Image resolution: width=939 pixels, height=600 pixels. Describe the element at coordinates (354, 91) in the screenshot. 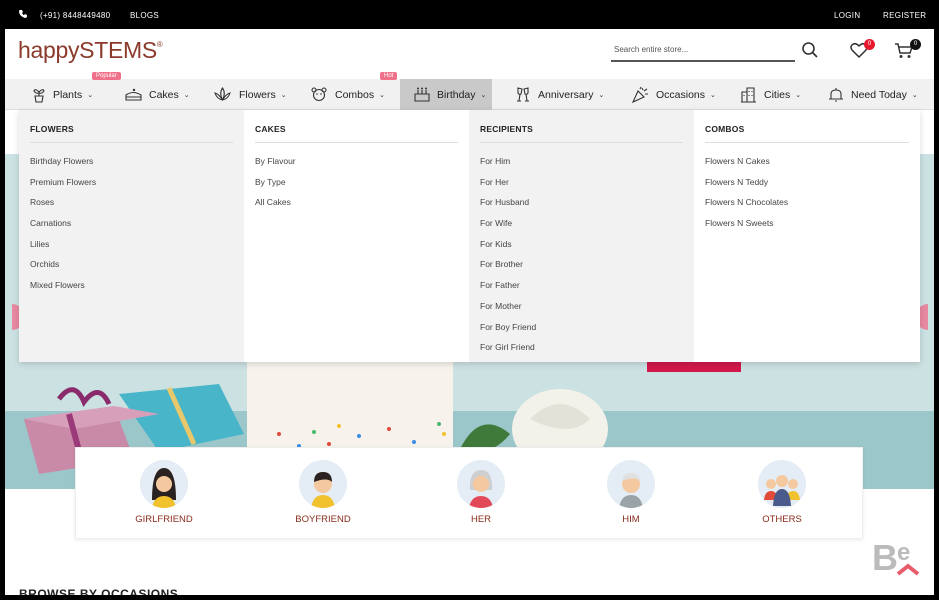

I see `nav-item-combos: Combos ⌄ Hot` at that location.